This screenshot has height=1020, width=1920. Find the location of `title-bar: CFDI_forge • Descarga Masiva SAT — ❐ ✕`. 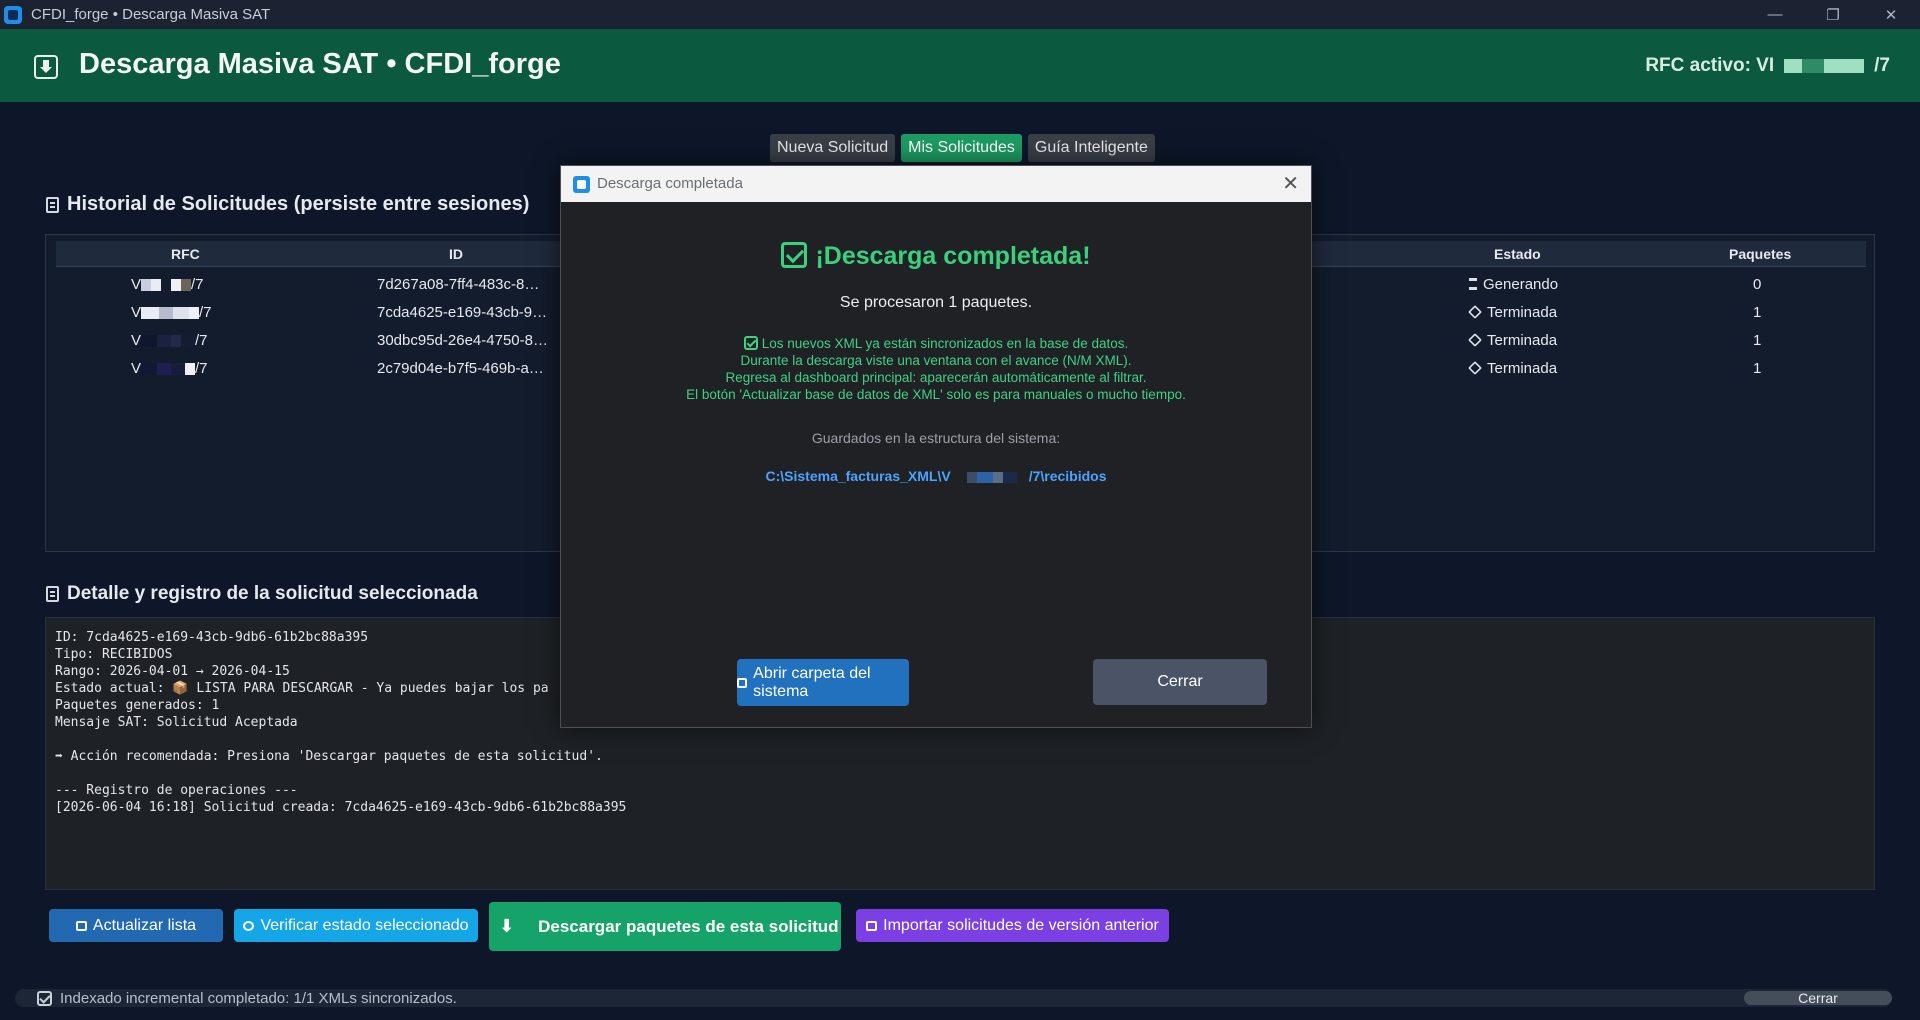

title-bar: CFDI_forge • Descarga Masiva SAT — ❐ ✕ is located at coordinates (960, 14).